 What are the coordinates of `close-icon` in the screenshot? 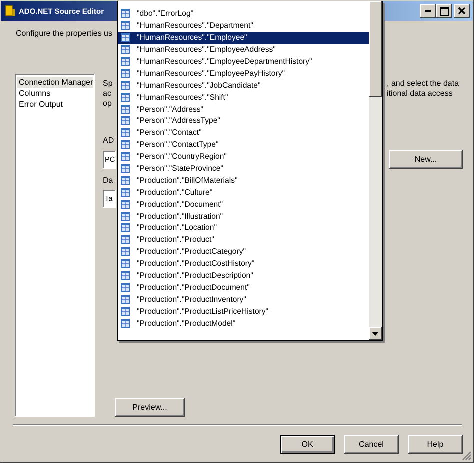 It's located at (462, 11).